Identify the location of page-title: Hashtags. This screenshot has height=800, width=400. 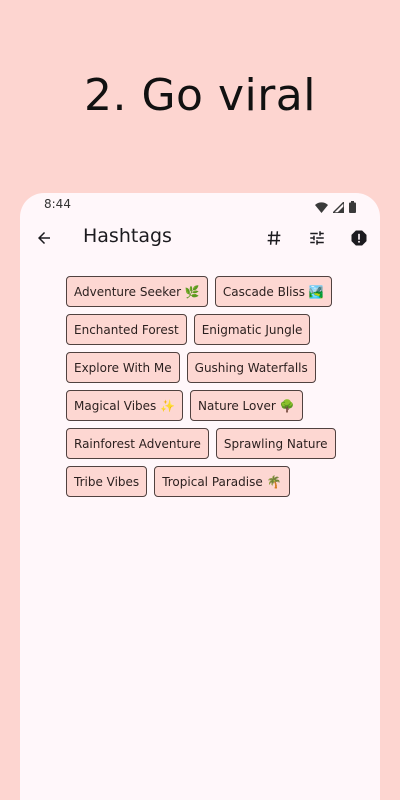
(127, 236).